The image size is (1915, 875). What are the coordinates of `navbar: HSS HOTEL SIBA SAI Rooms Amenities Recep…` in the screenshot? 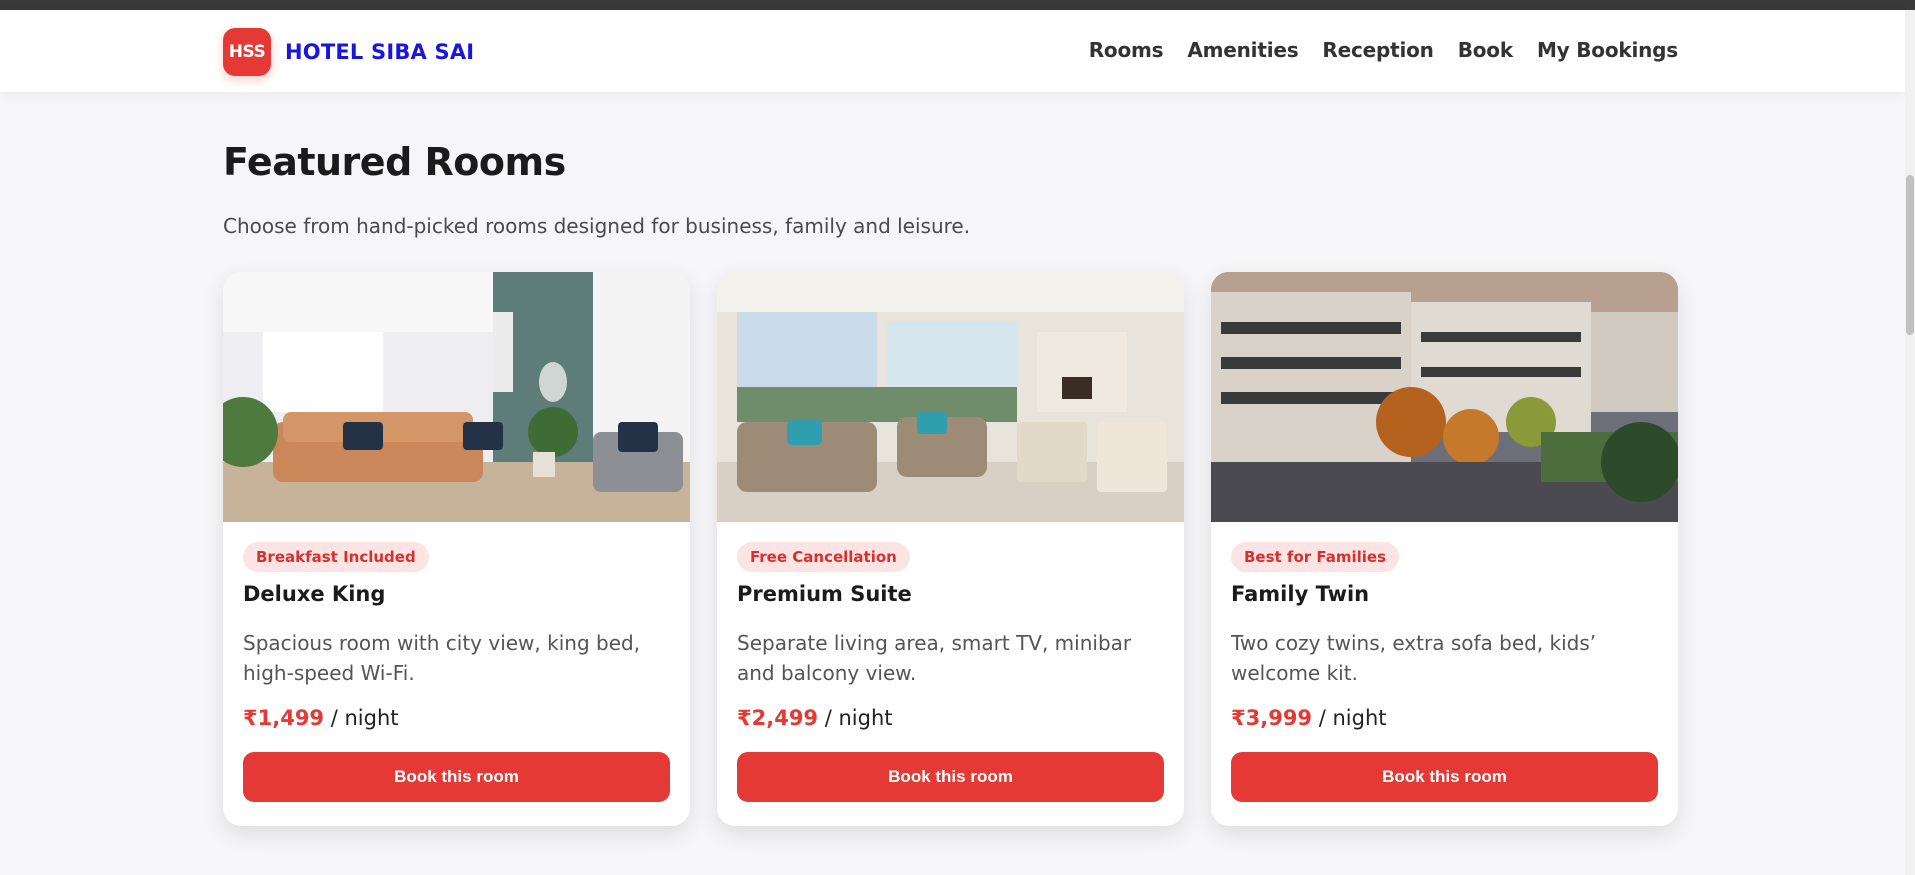 It's located at (952, 51).